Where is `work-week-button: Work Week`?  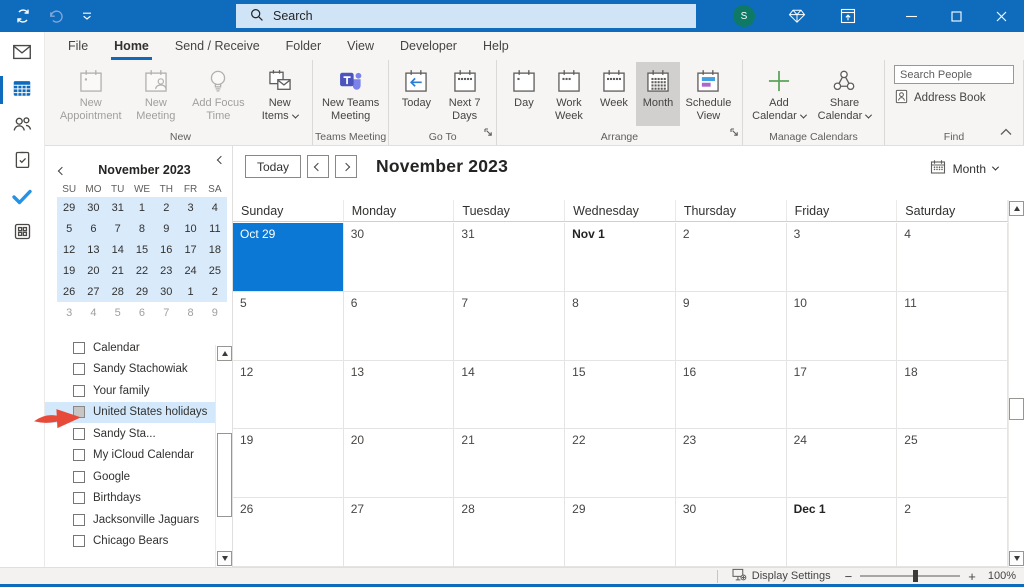
work-week-button: Work Week is located at coordinates (569, 94).